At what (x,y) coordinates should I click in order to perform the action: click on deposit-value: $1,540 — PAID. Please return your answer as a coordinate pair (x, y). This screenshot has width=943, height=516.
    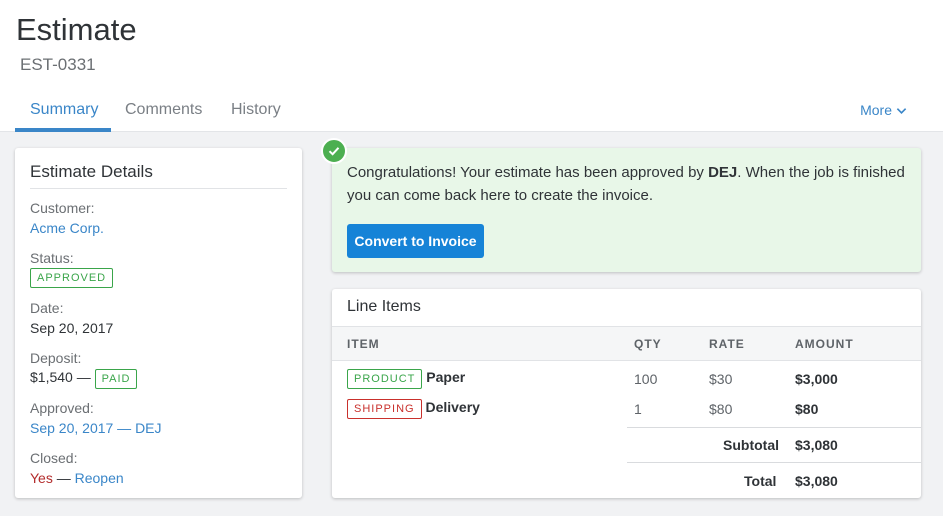
    Looking at the image, I should click on (84, 379).